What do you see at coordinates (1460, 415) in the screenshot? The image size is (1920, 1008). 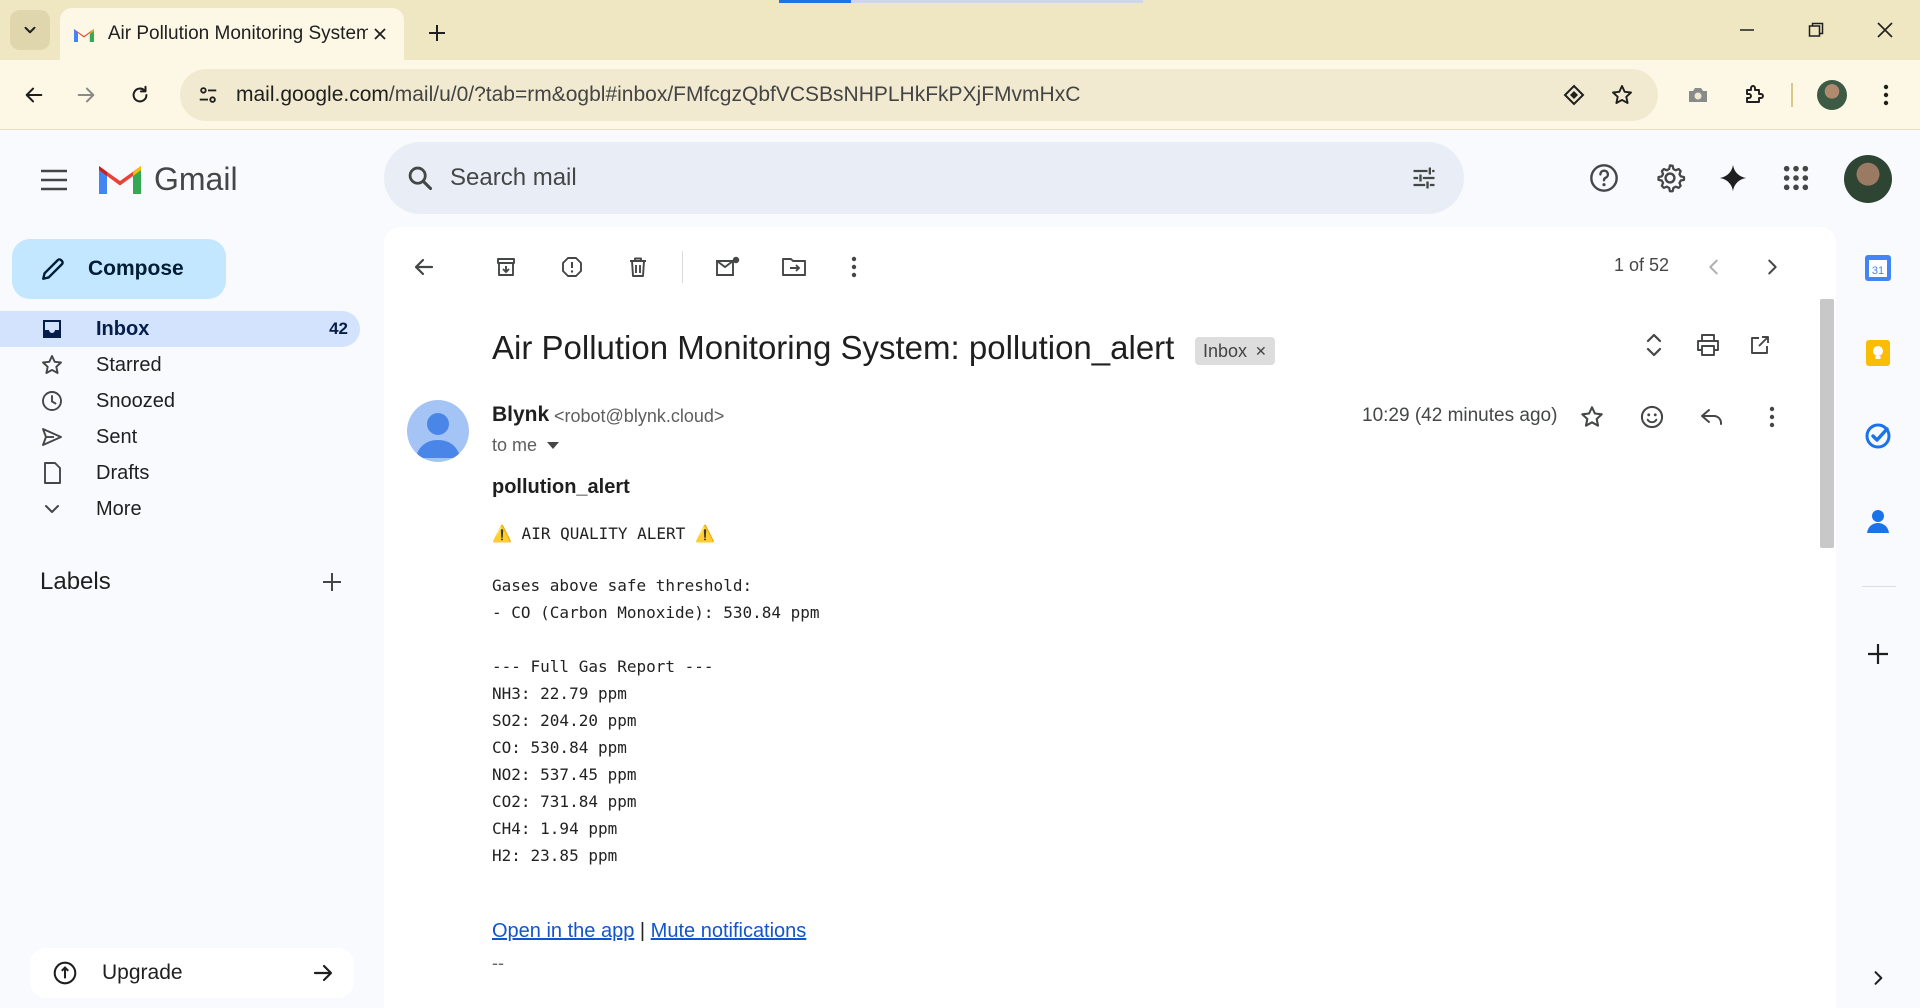 I see `message-timestamp: 10:29 (42 minutes ago)` at bounding box center [1460, 415].